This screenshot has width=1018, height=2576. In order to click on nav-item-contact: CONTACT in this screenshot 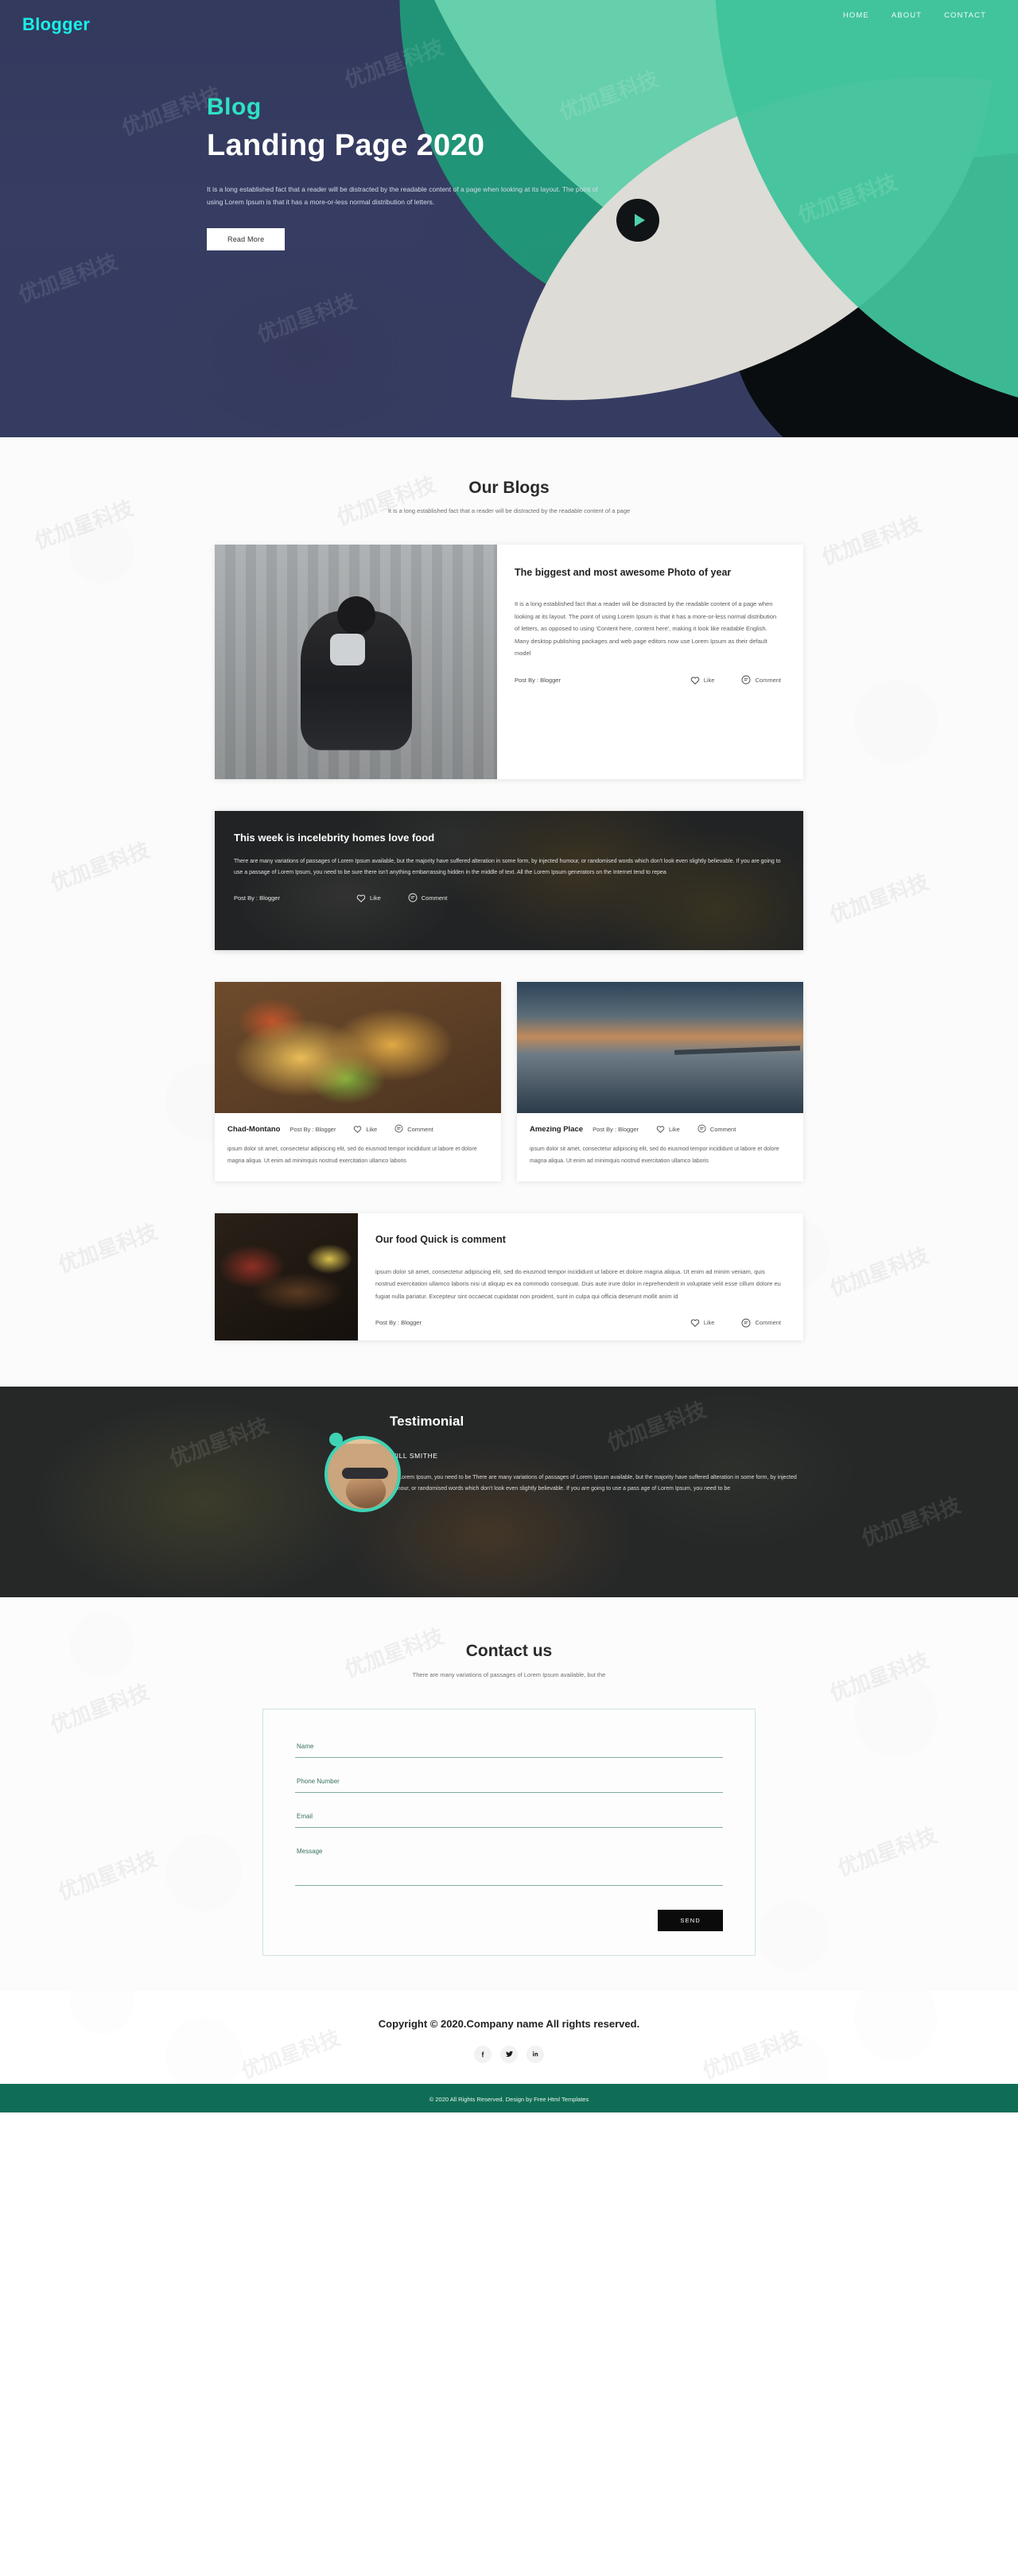, I will do `click(965, 16)`.